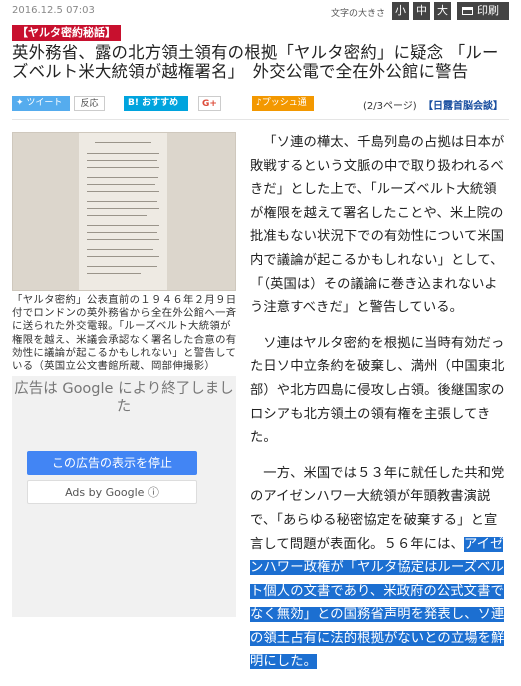 This screenshot has width=521, height=686. I want to click on tweet-button: ✦ ツイート, so click(41, 103).